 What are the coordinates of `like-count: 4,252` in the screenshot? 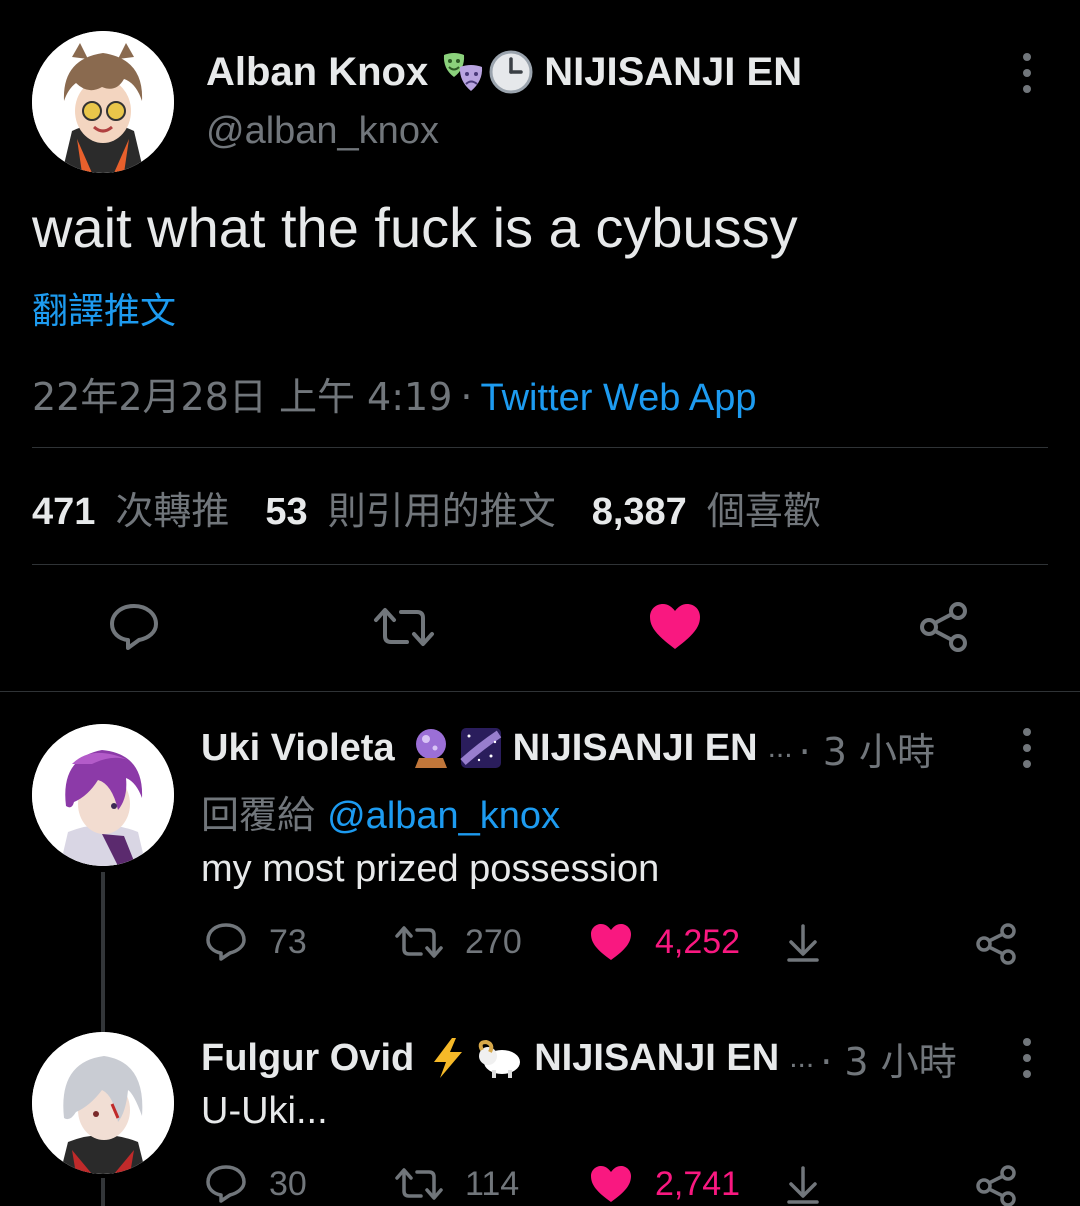 It's located at (698, 941).